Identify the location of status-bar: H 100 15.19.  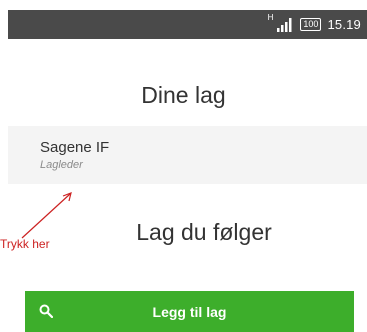
(187, 24).